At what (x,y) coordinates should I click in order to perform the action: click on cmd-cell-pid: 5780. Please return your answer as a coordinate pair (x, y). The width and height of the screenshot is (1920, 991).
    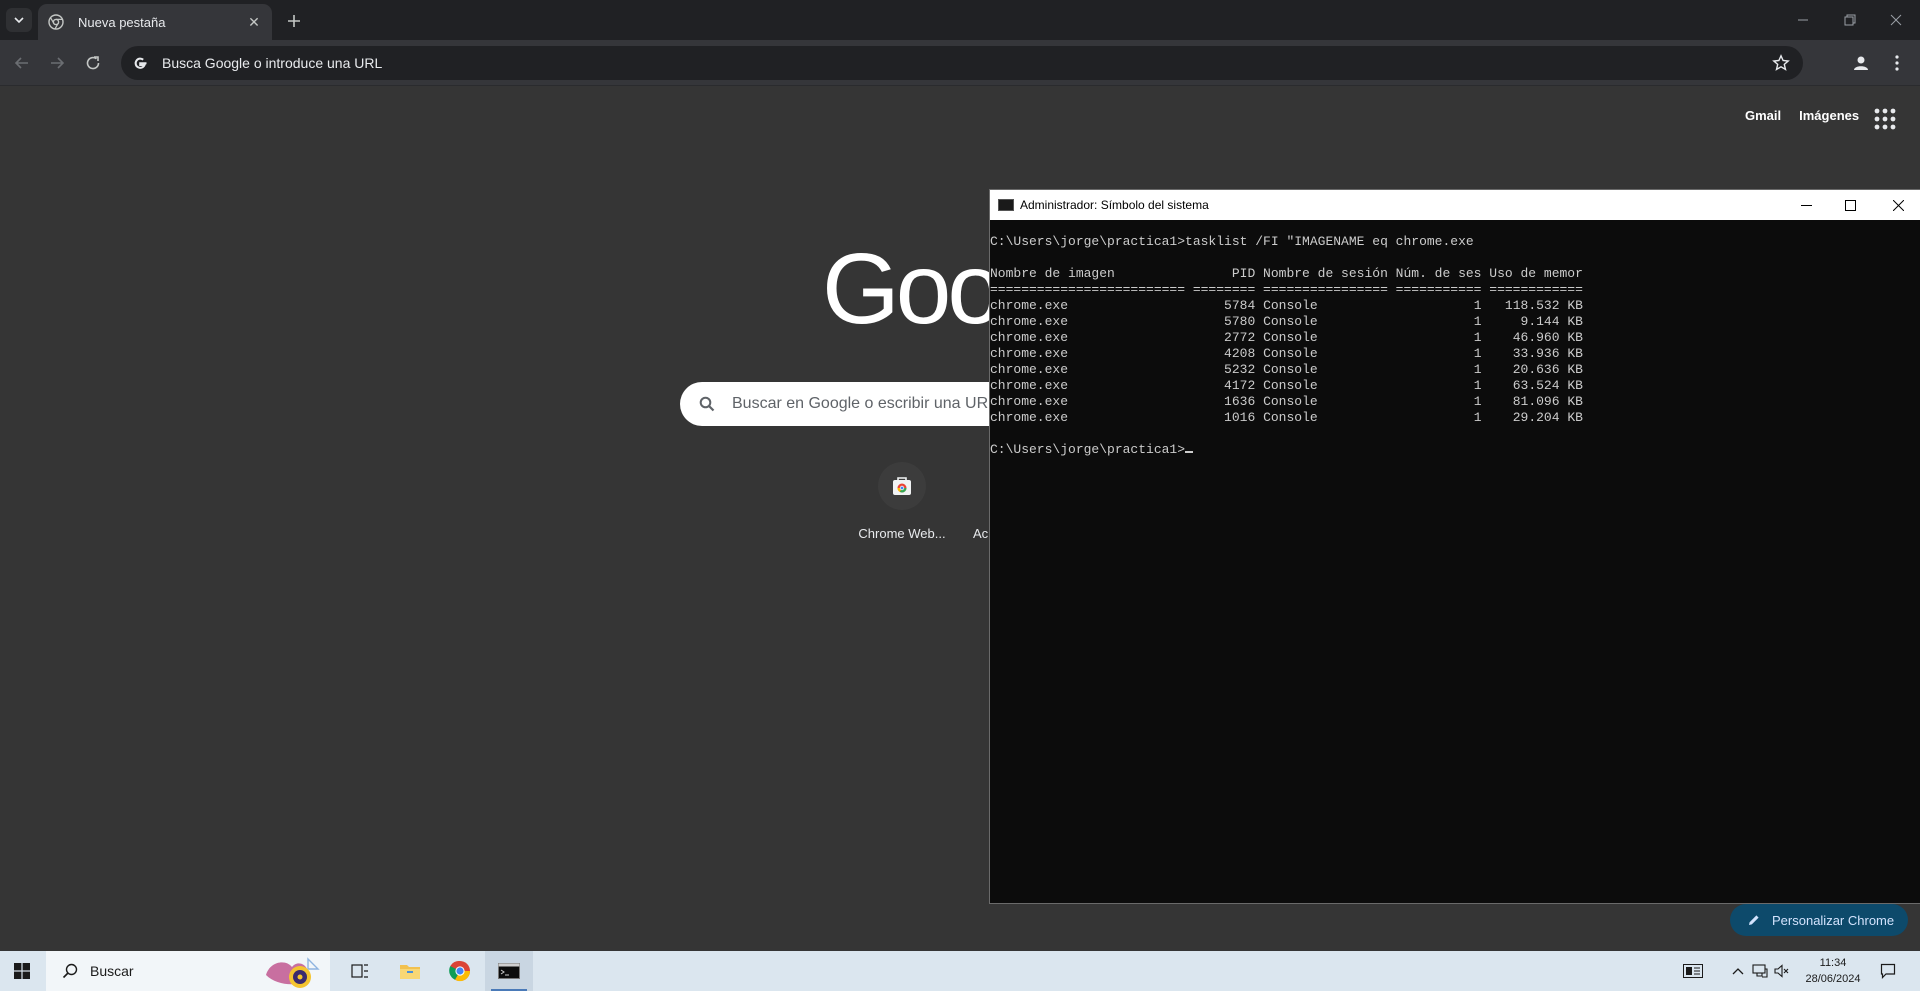
    Looking at the image, I should click on (1220, 321).